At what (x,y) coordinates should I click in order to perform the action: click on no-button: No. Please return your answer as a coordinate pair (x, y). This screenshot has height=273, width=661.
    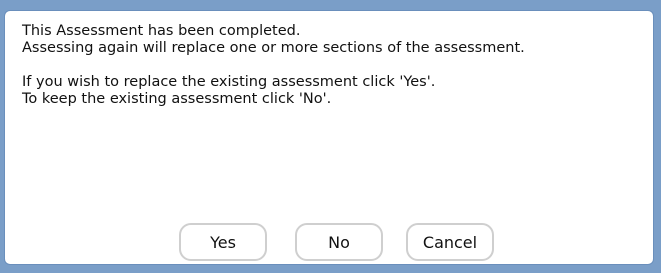
    Looking at the image, I should click on (339, 242).